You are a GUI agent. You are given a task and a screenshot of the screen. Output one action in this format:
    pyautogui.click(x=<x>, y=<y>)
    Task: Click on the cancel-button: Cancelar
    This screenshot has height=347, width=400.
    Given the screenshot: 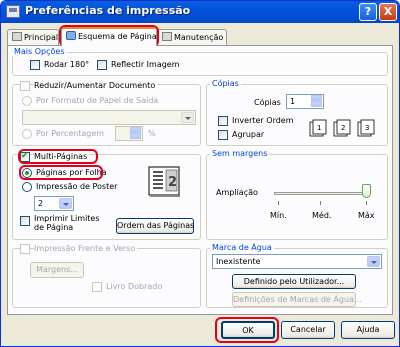 What is the action you would take?
    pyautogui.click(x=308, y=330)
    